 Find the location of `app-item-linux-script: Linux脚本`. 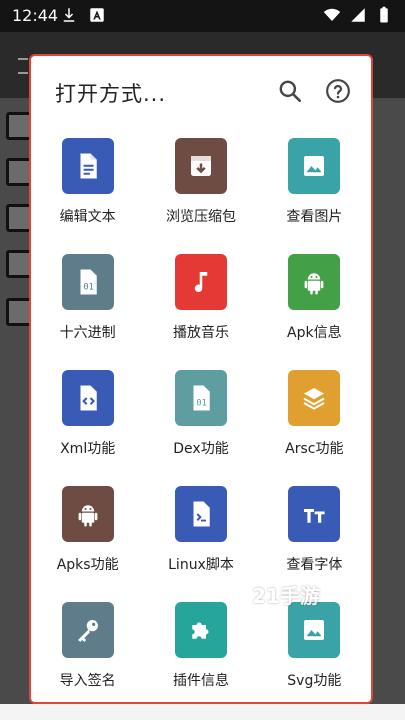

app-item-linux-script: Linux脚本 is located at coordinates (200, 540).